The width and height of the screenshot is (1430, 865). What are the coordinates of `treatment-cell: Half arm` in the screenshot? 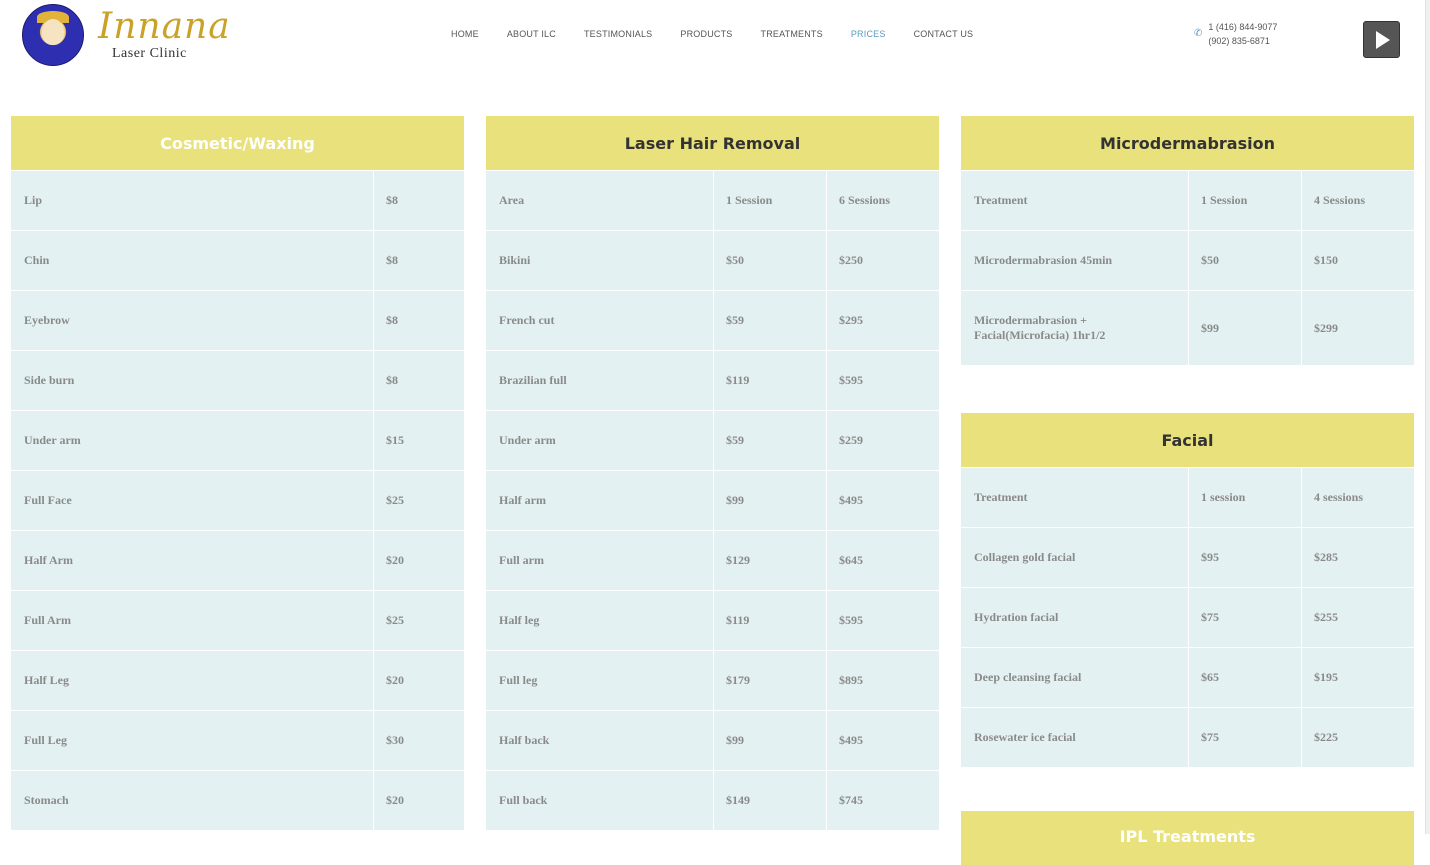 It's located at (600, 500).